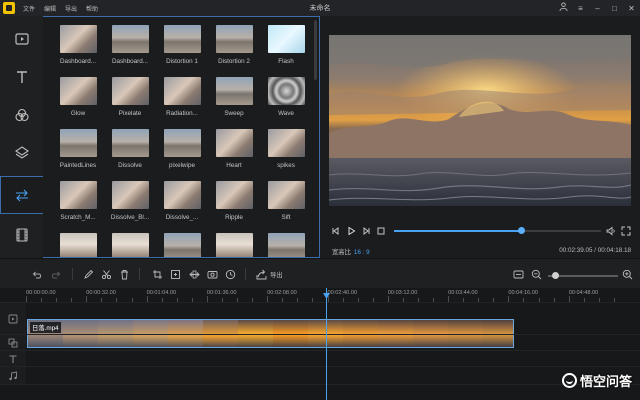 The width and height of the screenshot is (640, 400). Describe the element at coordinates (234, 152) in the screenshot. I see `transition-item: Heart` at that location.